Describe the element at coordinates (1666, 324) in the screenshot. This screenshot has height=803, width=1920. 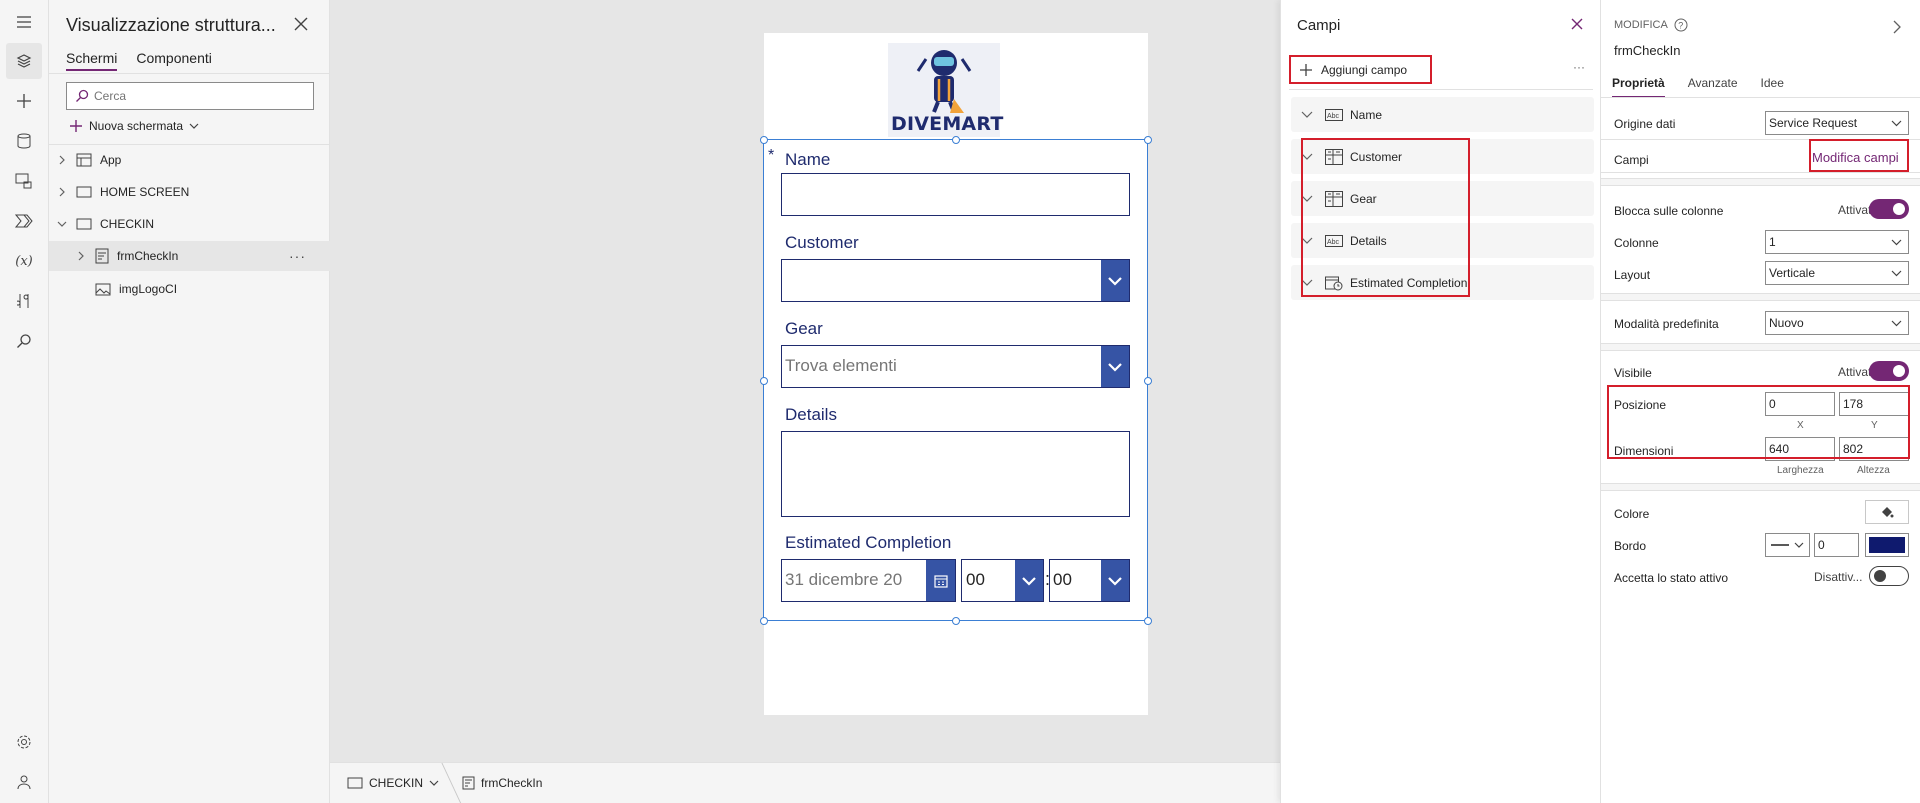
I see `default-mode-label: Modalità predefinita` at that location.